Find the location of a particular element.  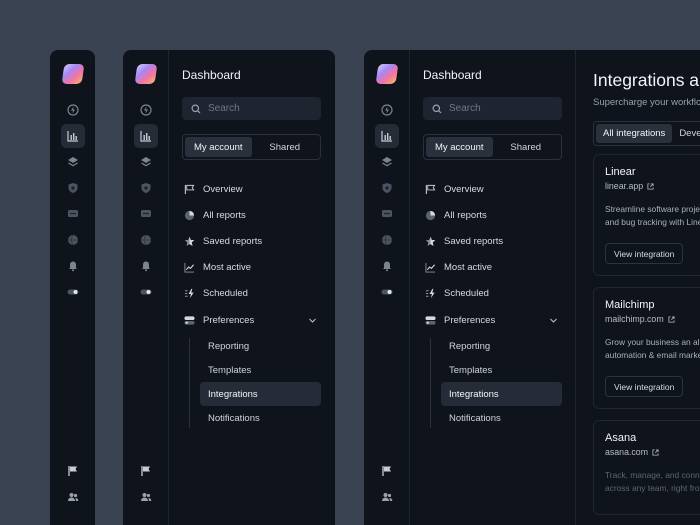

integration-link: mailchimp.com is located at coordinates (652, 319).